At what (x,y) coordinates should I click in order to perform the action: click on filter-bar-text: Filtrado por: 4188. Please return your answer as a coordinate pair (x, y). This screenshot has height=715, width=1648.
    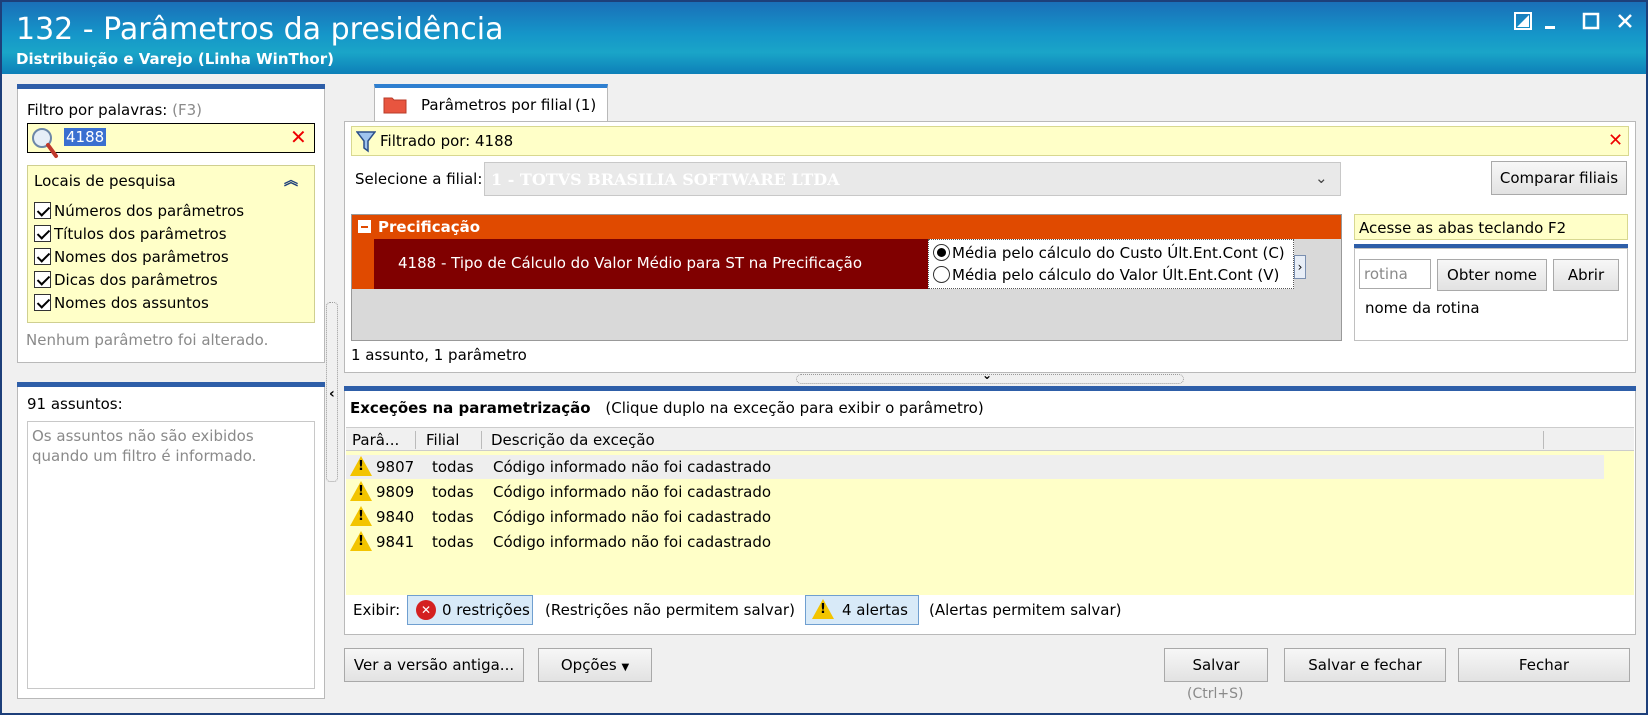
    Looking at the image, I should click on (447, 141).